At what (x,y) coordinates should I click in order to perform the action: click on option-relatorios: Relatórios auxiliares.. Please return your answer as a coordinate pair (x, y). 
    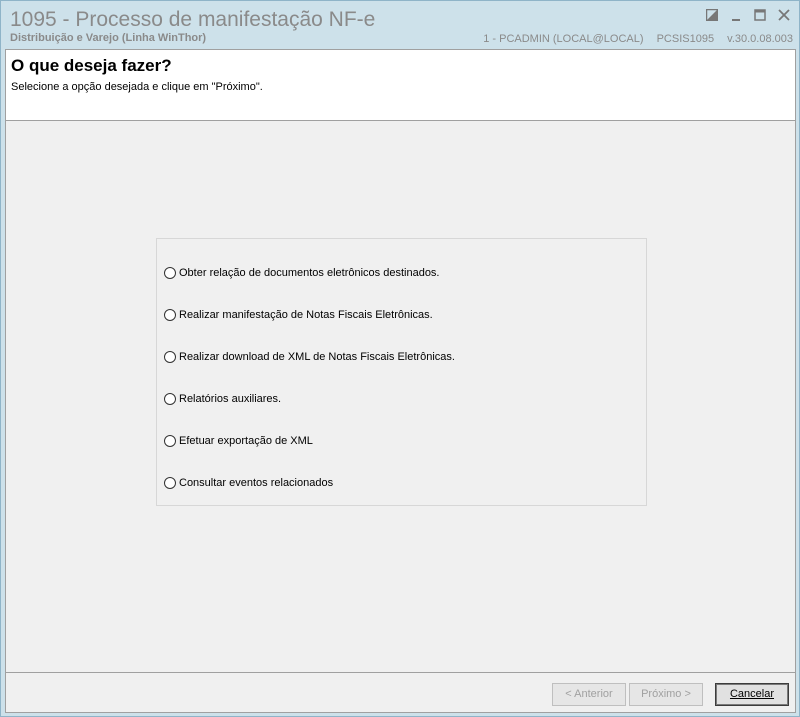
    Looking at the image, I should click on (222, 399).